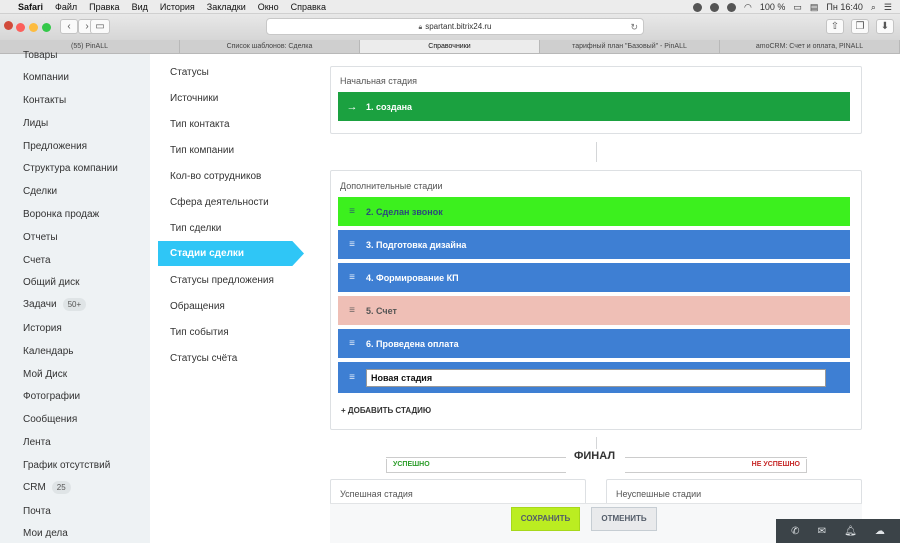 Image resolution: width=900 pixels, height=543 pixels. I want to click on browser-tab-active: Справочники, so click(450, 46).